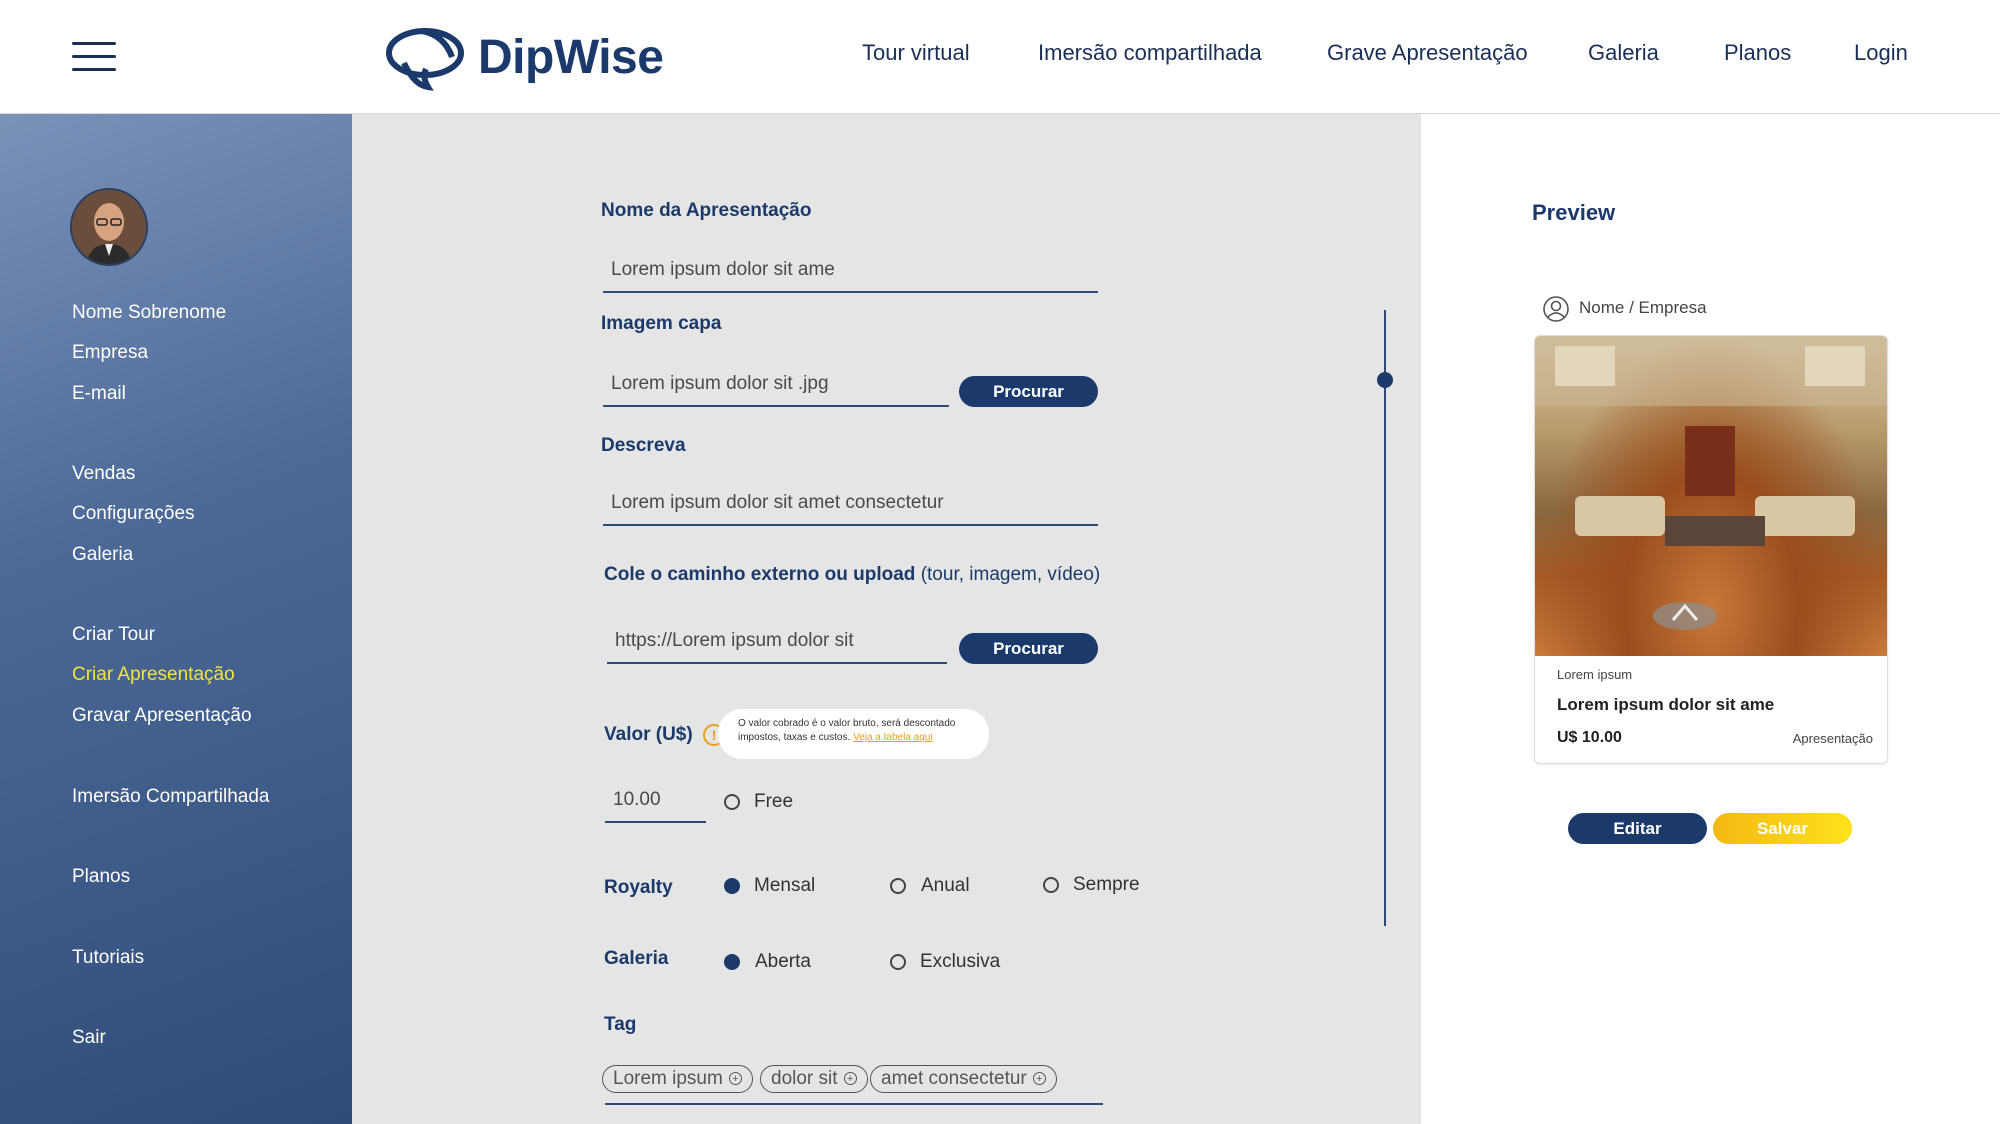 This screenshot has width=2000, height=1124. What do you see at coordinates (1623, 53) in the screenshot?
I see `nav-galeria: Galeria` at bounding box center [1623, 53].